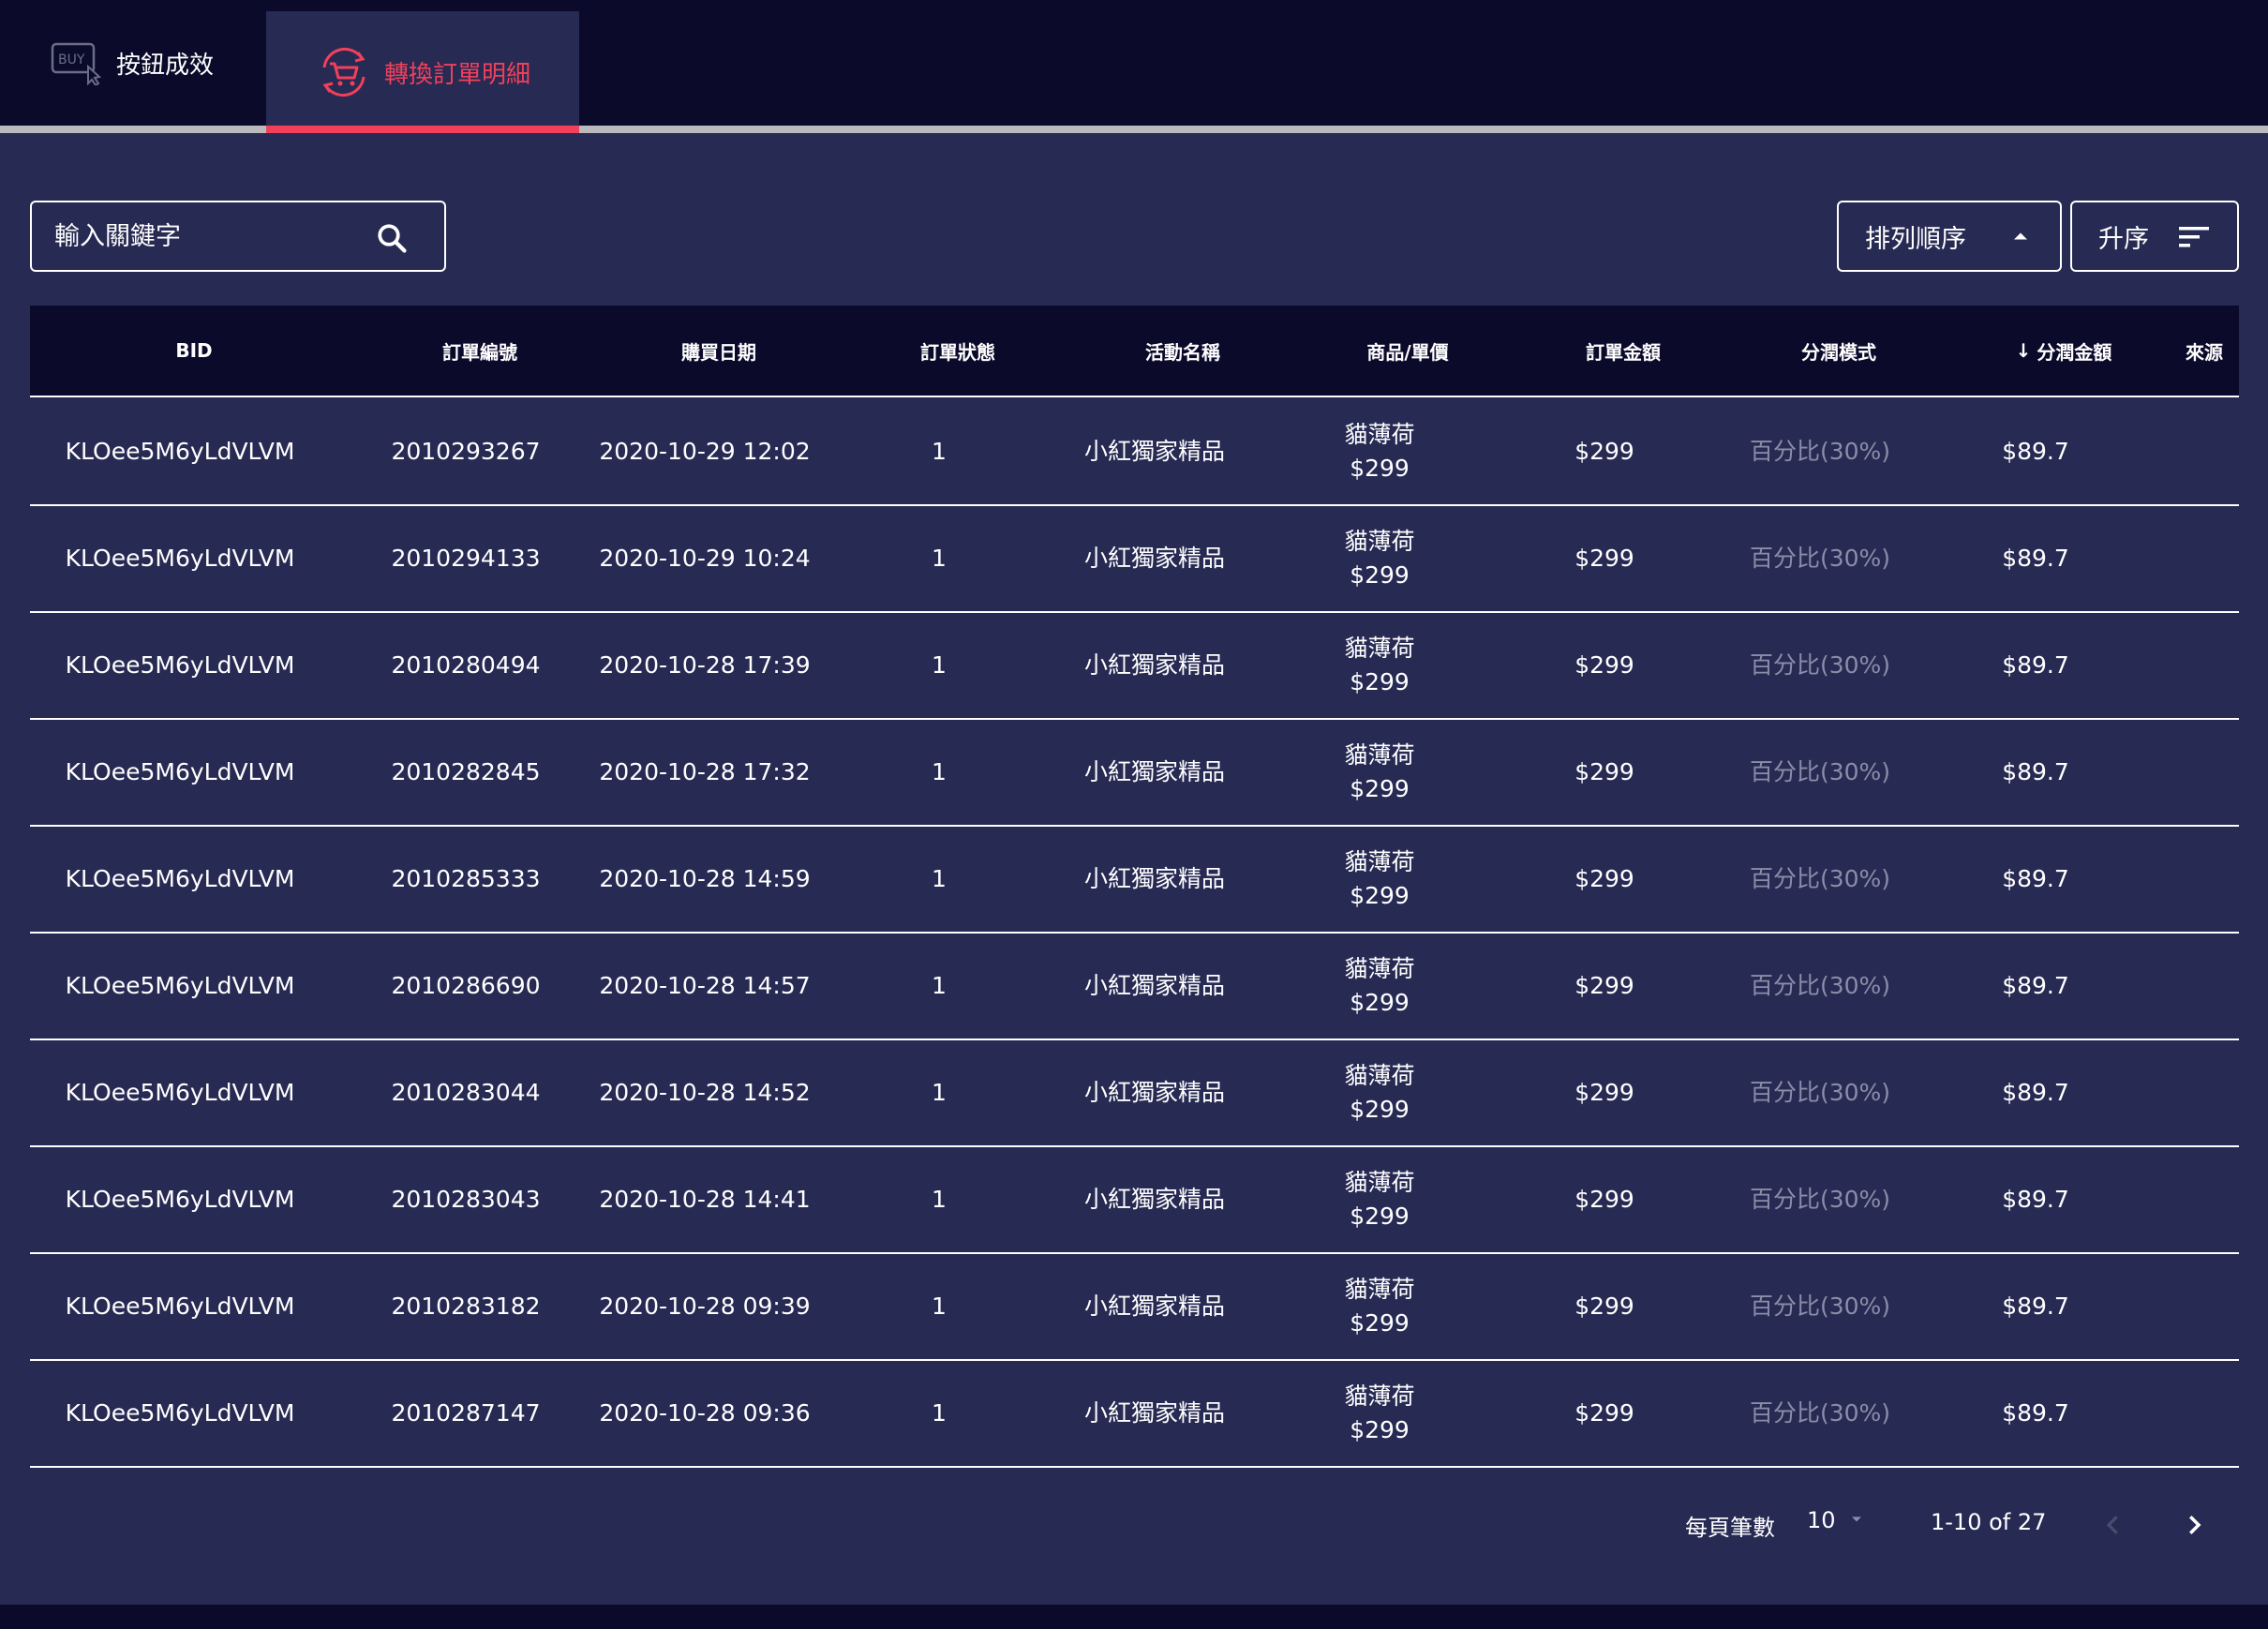 The height and width of the screenshot is (1629, 2268). What do you see at coordinates (958, 351) in the screenshot?
I see `column-header-order-status: 訂單狀態` at bounding box center [958, 351].